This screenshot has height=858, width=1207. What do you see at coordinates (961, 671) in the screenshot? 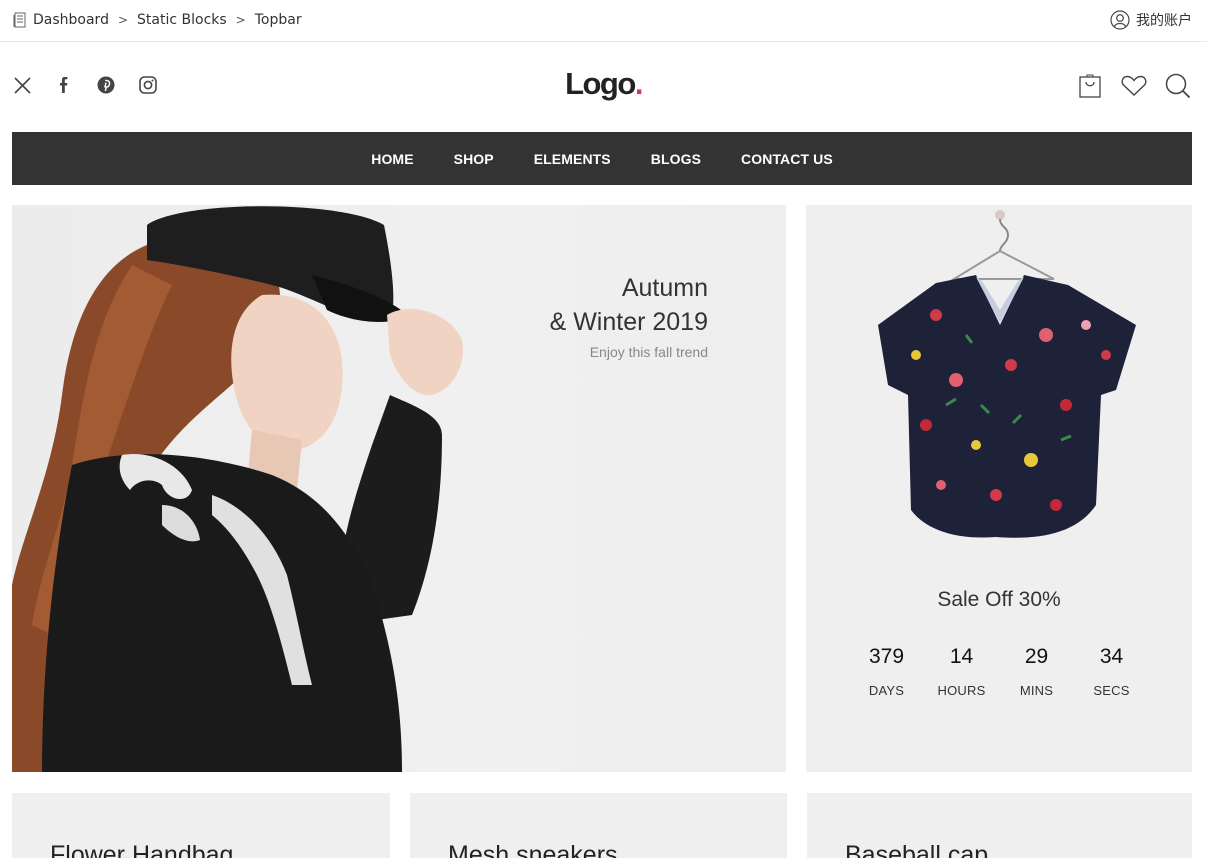
I see `countdown-hours: 14 HOURS` at bounding box center [961, 671].